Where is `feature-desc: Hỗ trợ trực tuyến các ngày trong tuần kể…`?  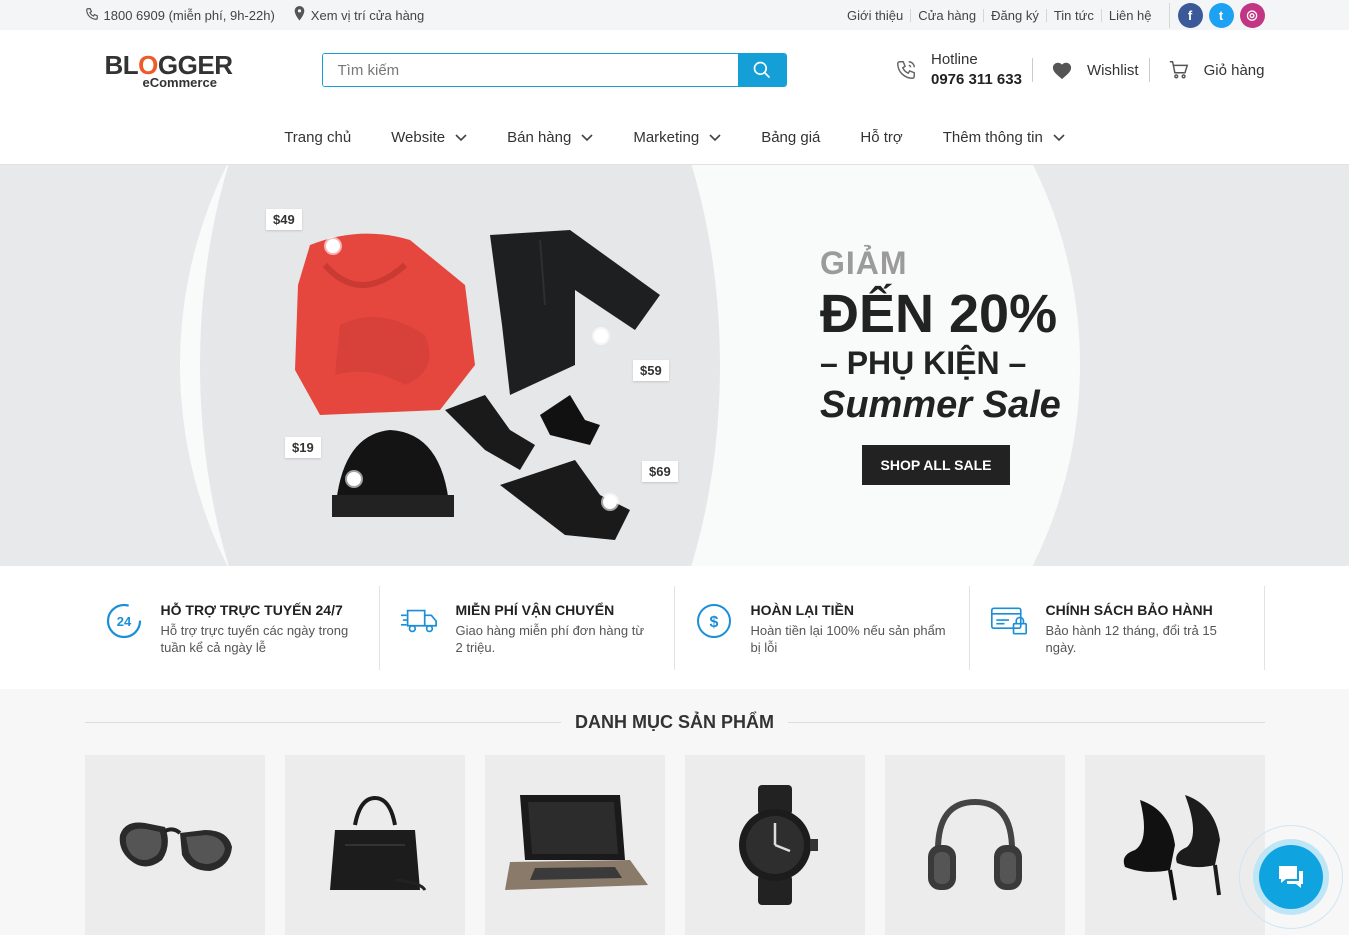 feature-desc: Hỗ trợ trực tuyến các ngày trong tuần kể… is located at coordinates (254, 639).